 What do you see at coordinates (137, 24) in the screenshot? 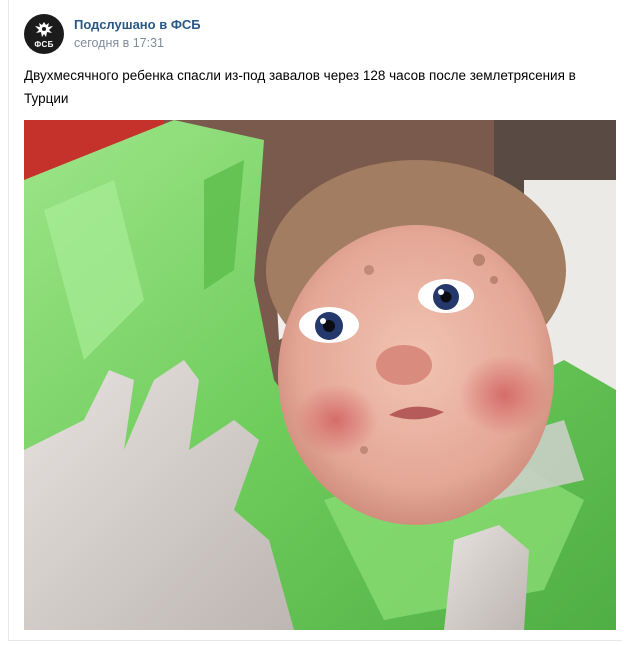
I see `post-author-link: Подслушано в ФСБ` at bounding box center [137, 24].